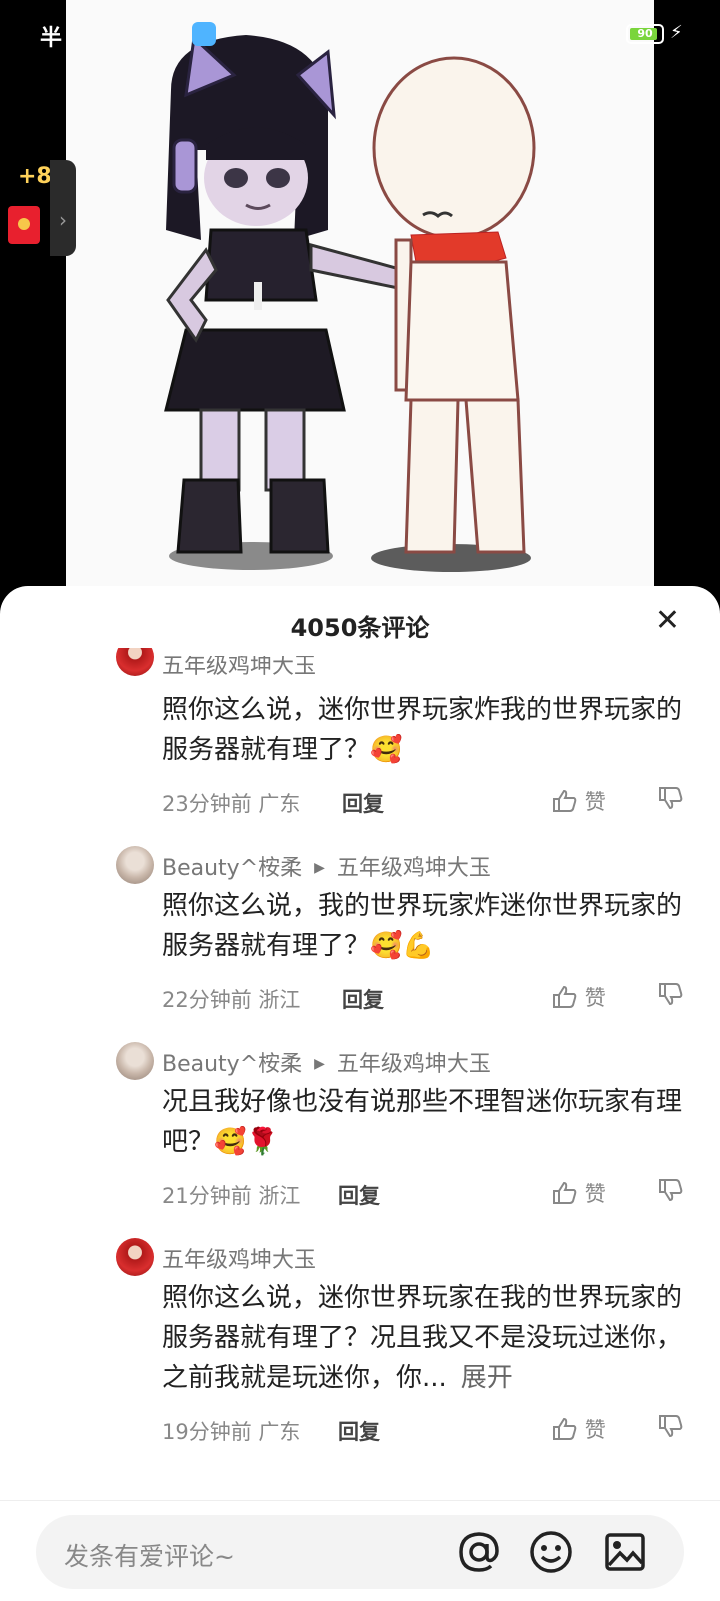  Describe the element at coordinates (51, 38) in the screenshot. I see `status-carrier: 半` at that location.